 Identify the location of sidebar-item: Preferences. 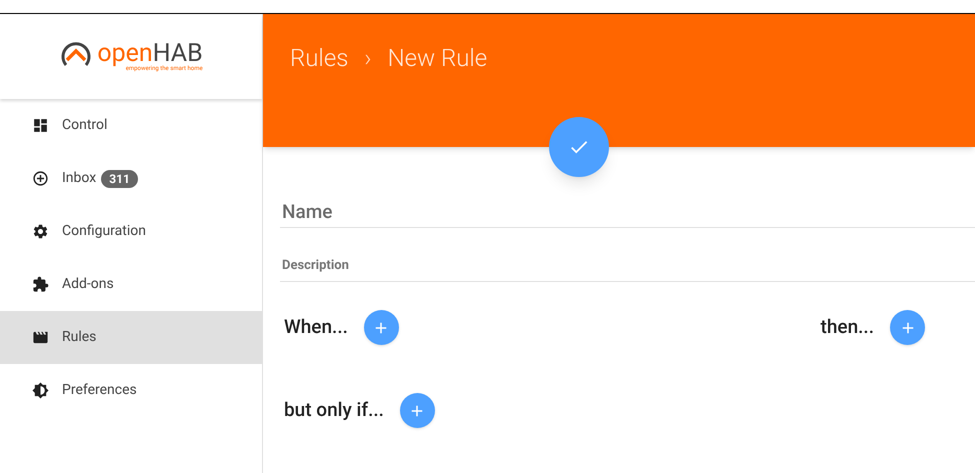
(131, 390).